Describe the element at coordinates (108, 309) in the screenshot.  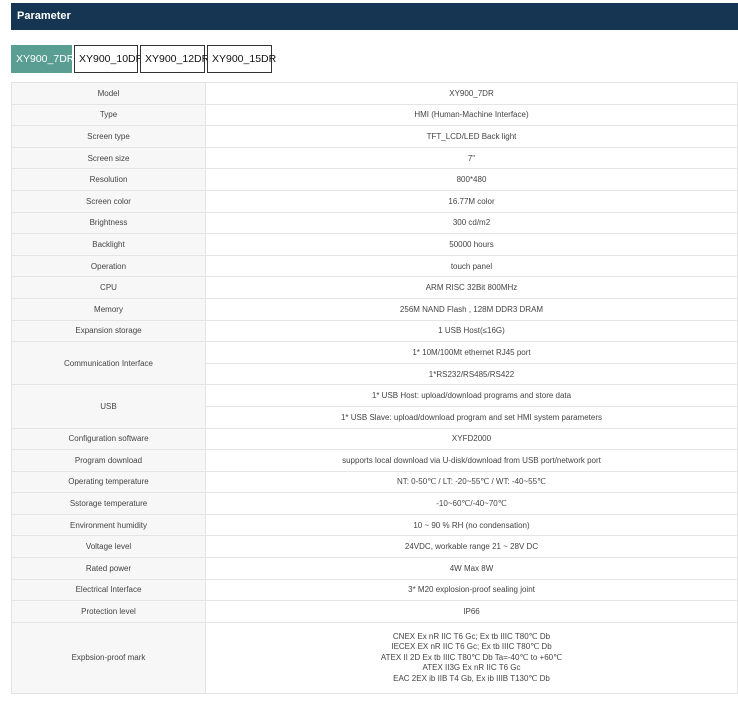
I see `row-label: Memory` at that location.